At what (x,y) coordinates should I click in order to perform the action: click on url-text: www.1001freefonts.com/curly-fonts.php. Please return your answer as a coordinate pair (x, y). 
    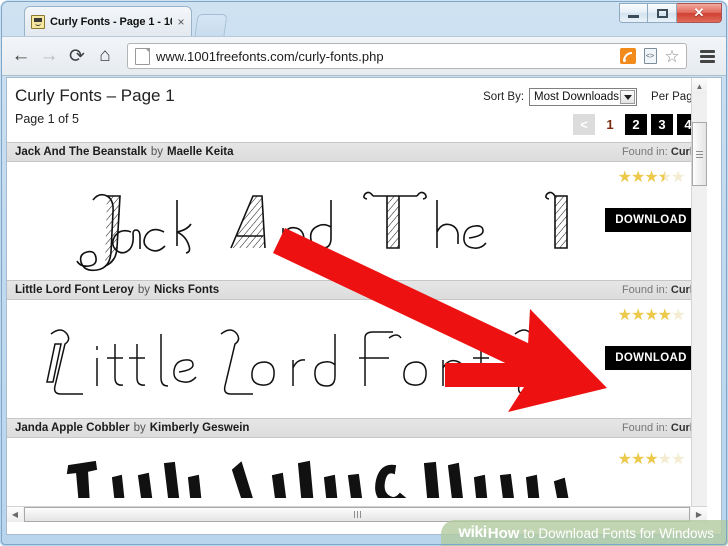
    Looking at the image, I should click on (270, 56).